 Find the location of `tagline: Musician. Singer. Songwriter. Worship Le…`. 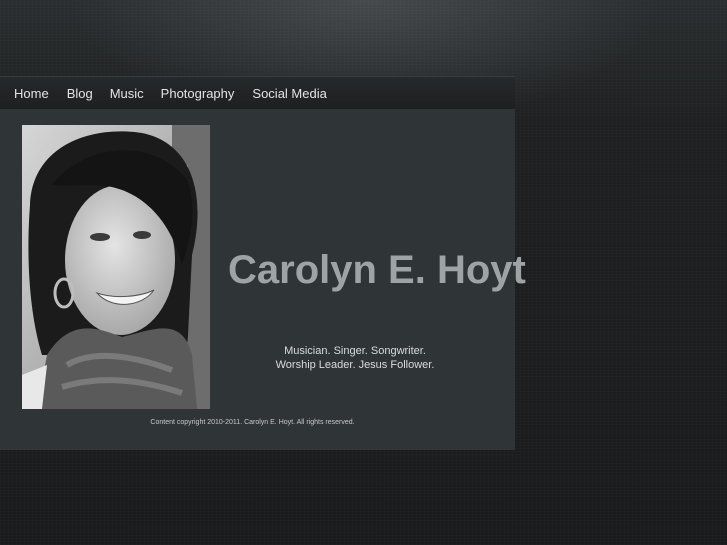

tagline: Musician. Singer. Songwriter. Worship Le… is located at coordinates (355, 358).